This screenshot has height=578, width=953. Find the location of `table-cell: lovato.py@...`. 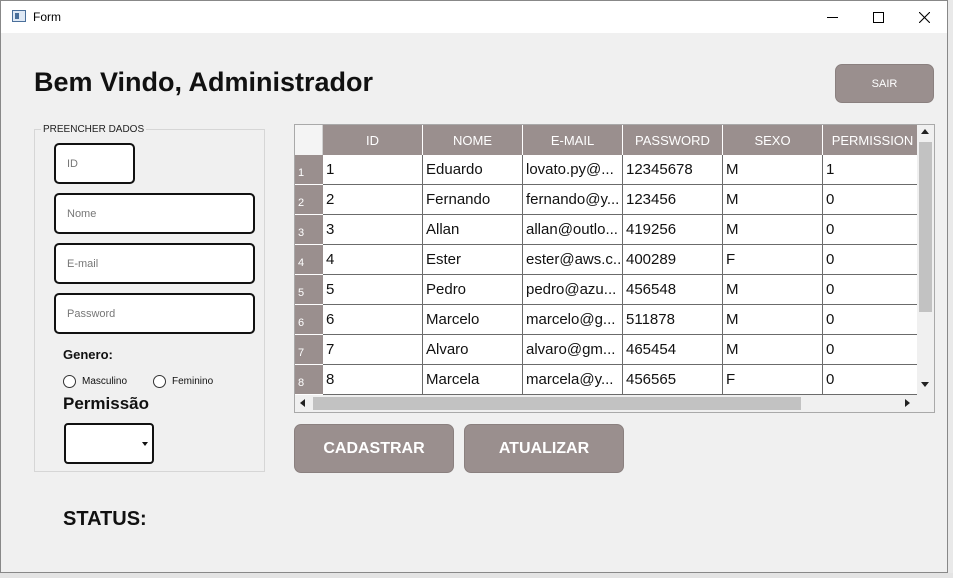

table-cell: lovato.py@... is located at coordinates (573, 170).